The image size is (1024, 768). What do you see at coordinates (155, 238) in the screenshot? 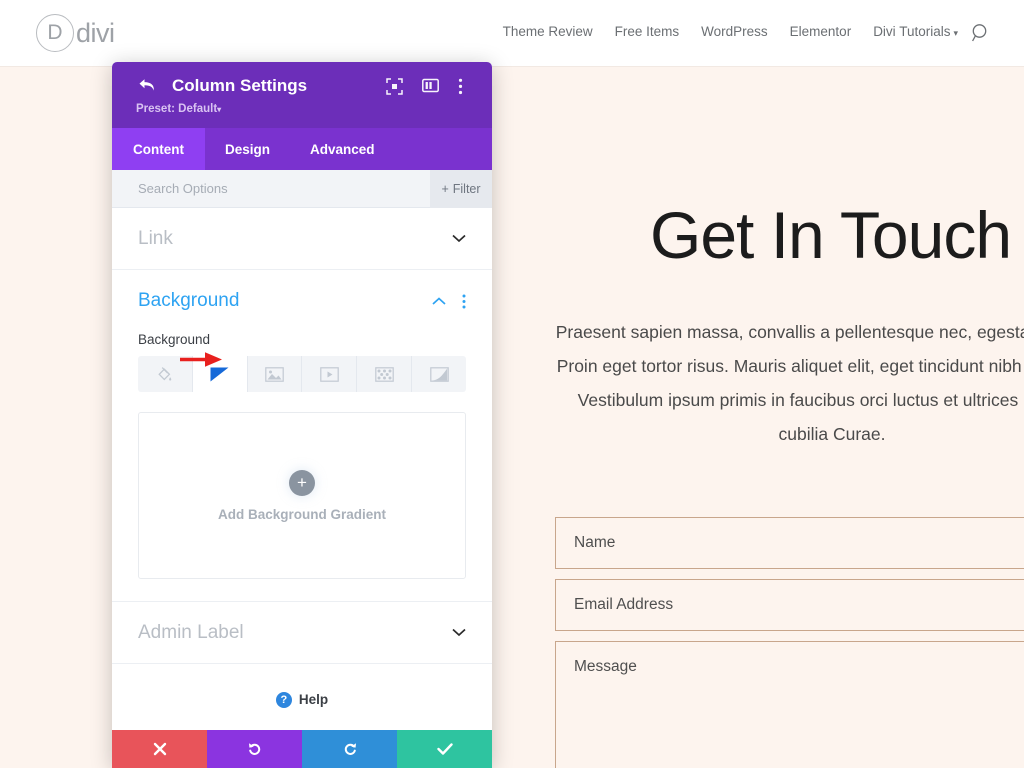
I see `section-link-title: Link` at bounding box center [155, 238].